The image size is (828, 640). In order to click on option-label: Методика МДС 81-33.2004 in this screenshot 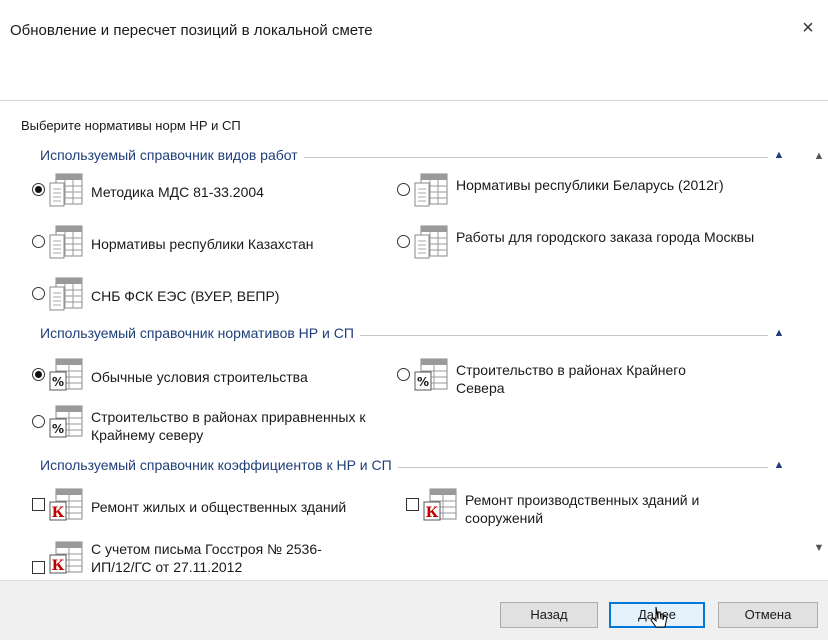, I will do `click(177, 192)`.